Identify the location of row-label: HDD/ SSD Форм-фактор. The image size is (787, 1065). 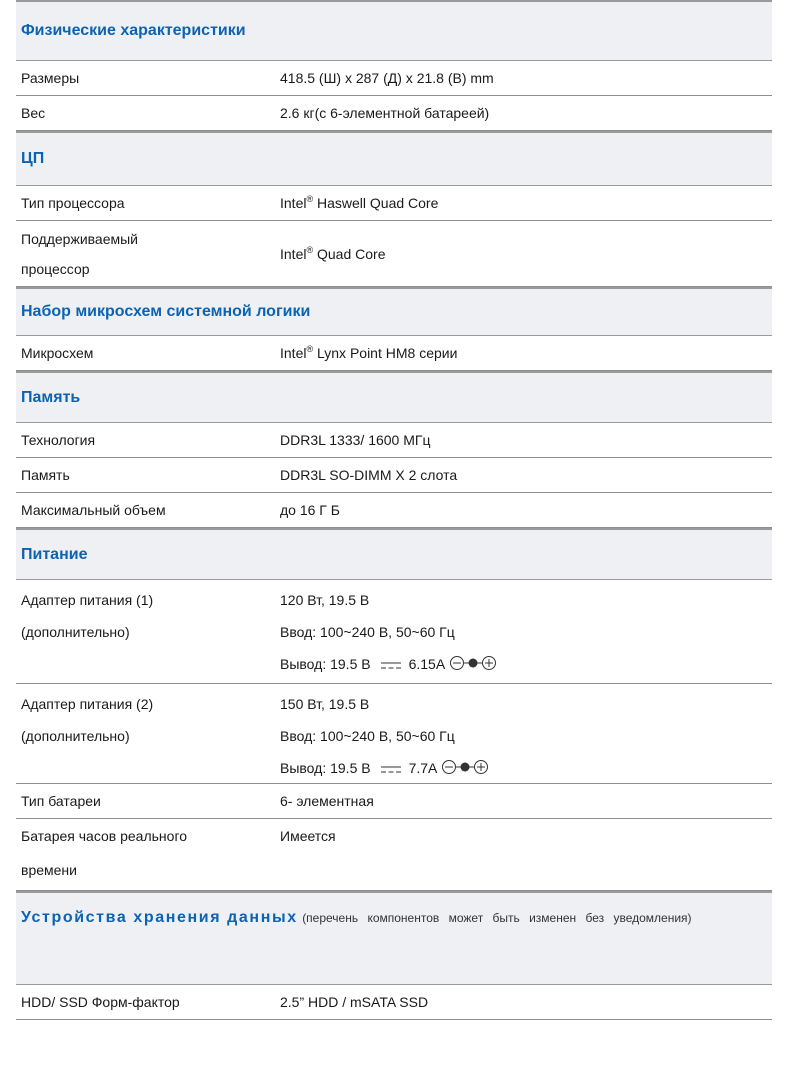
(100, 1001).